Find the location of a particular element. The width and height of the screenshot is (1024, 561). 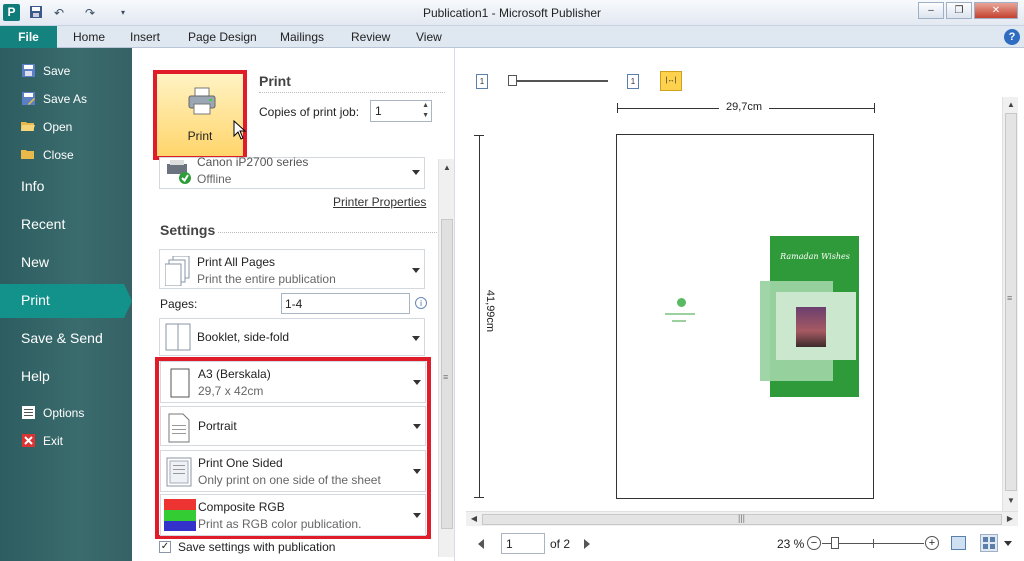

zoom-percentage: 23 % is located at coordinates (790, 544).